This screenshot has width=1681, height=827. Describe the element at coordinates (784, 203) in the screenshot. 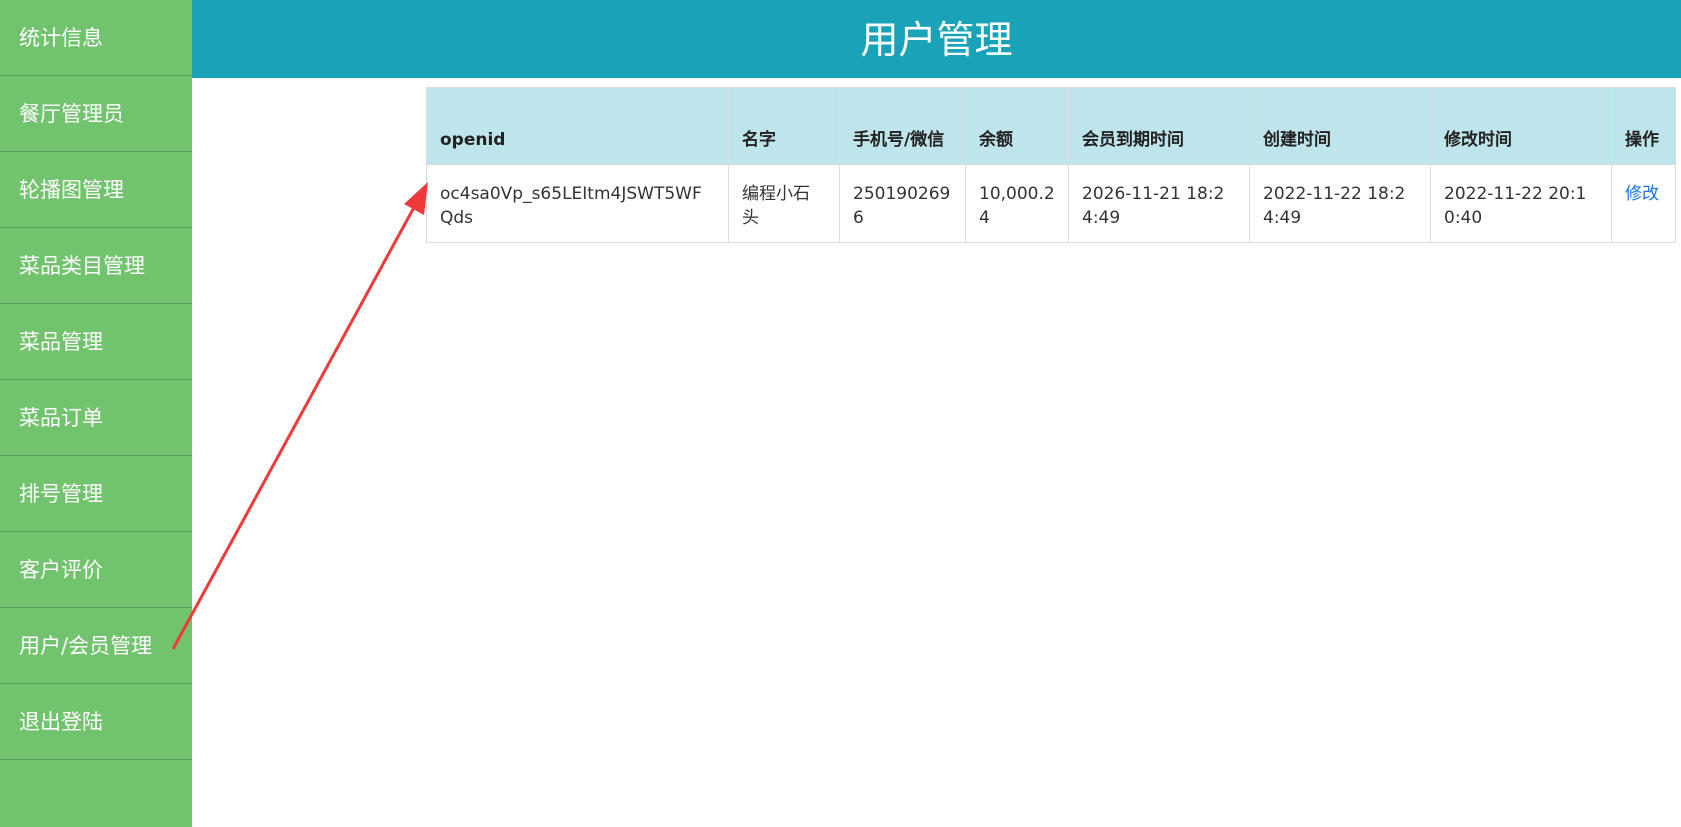

I see `cell-name: 编程小石头` at that location.